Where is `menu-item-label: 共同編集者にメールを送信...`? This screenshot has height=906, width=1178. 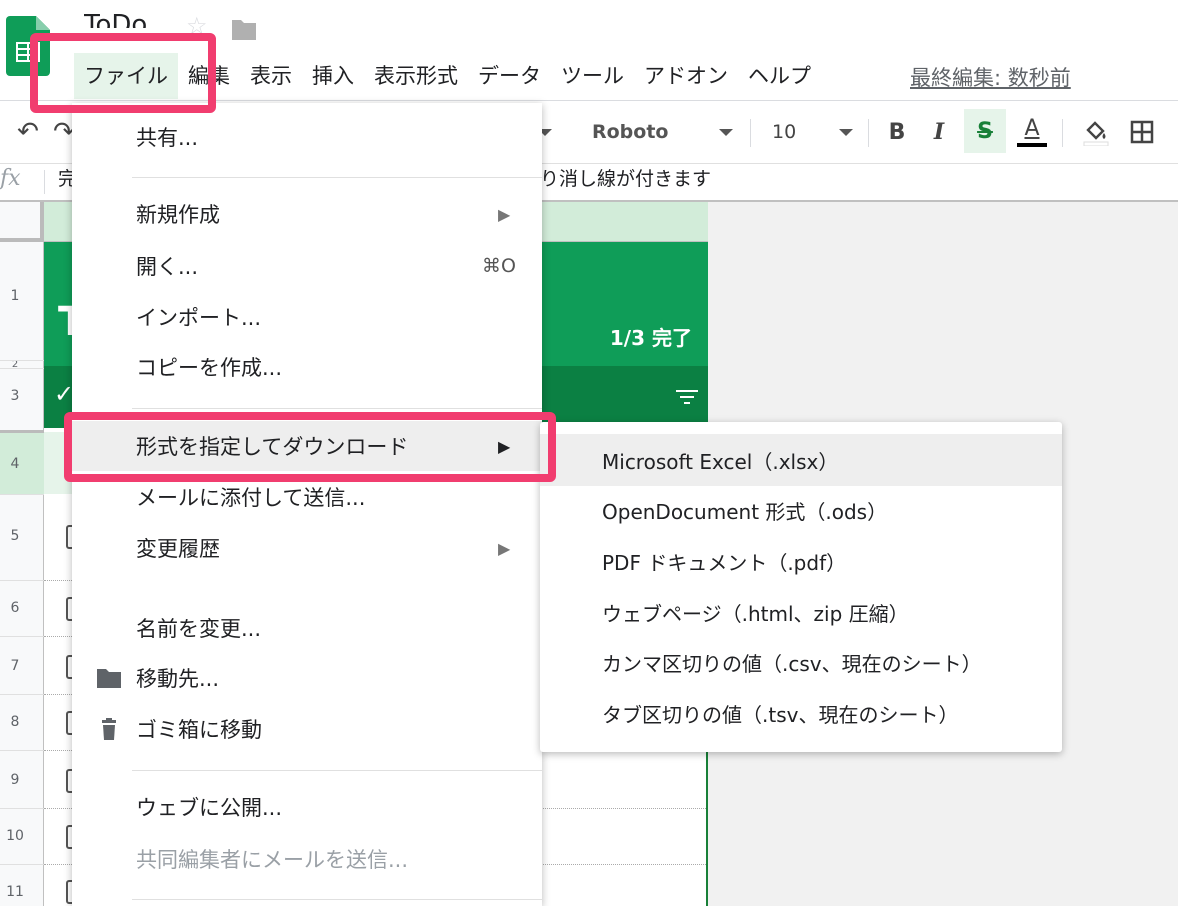 menu-item-label: 共同編集者にメールを送信... is located at coordinates (272, 860).